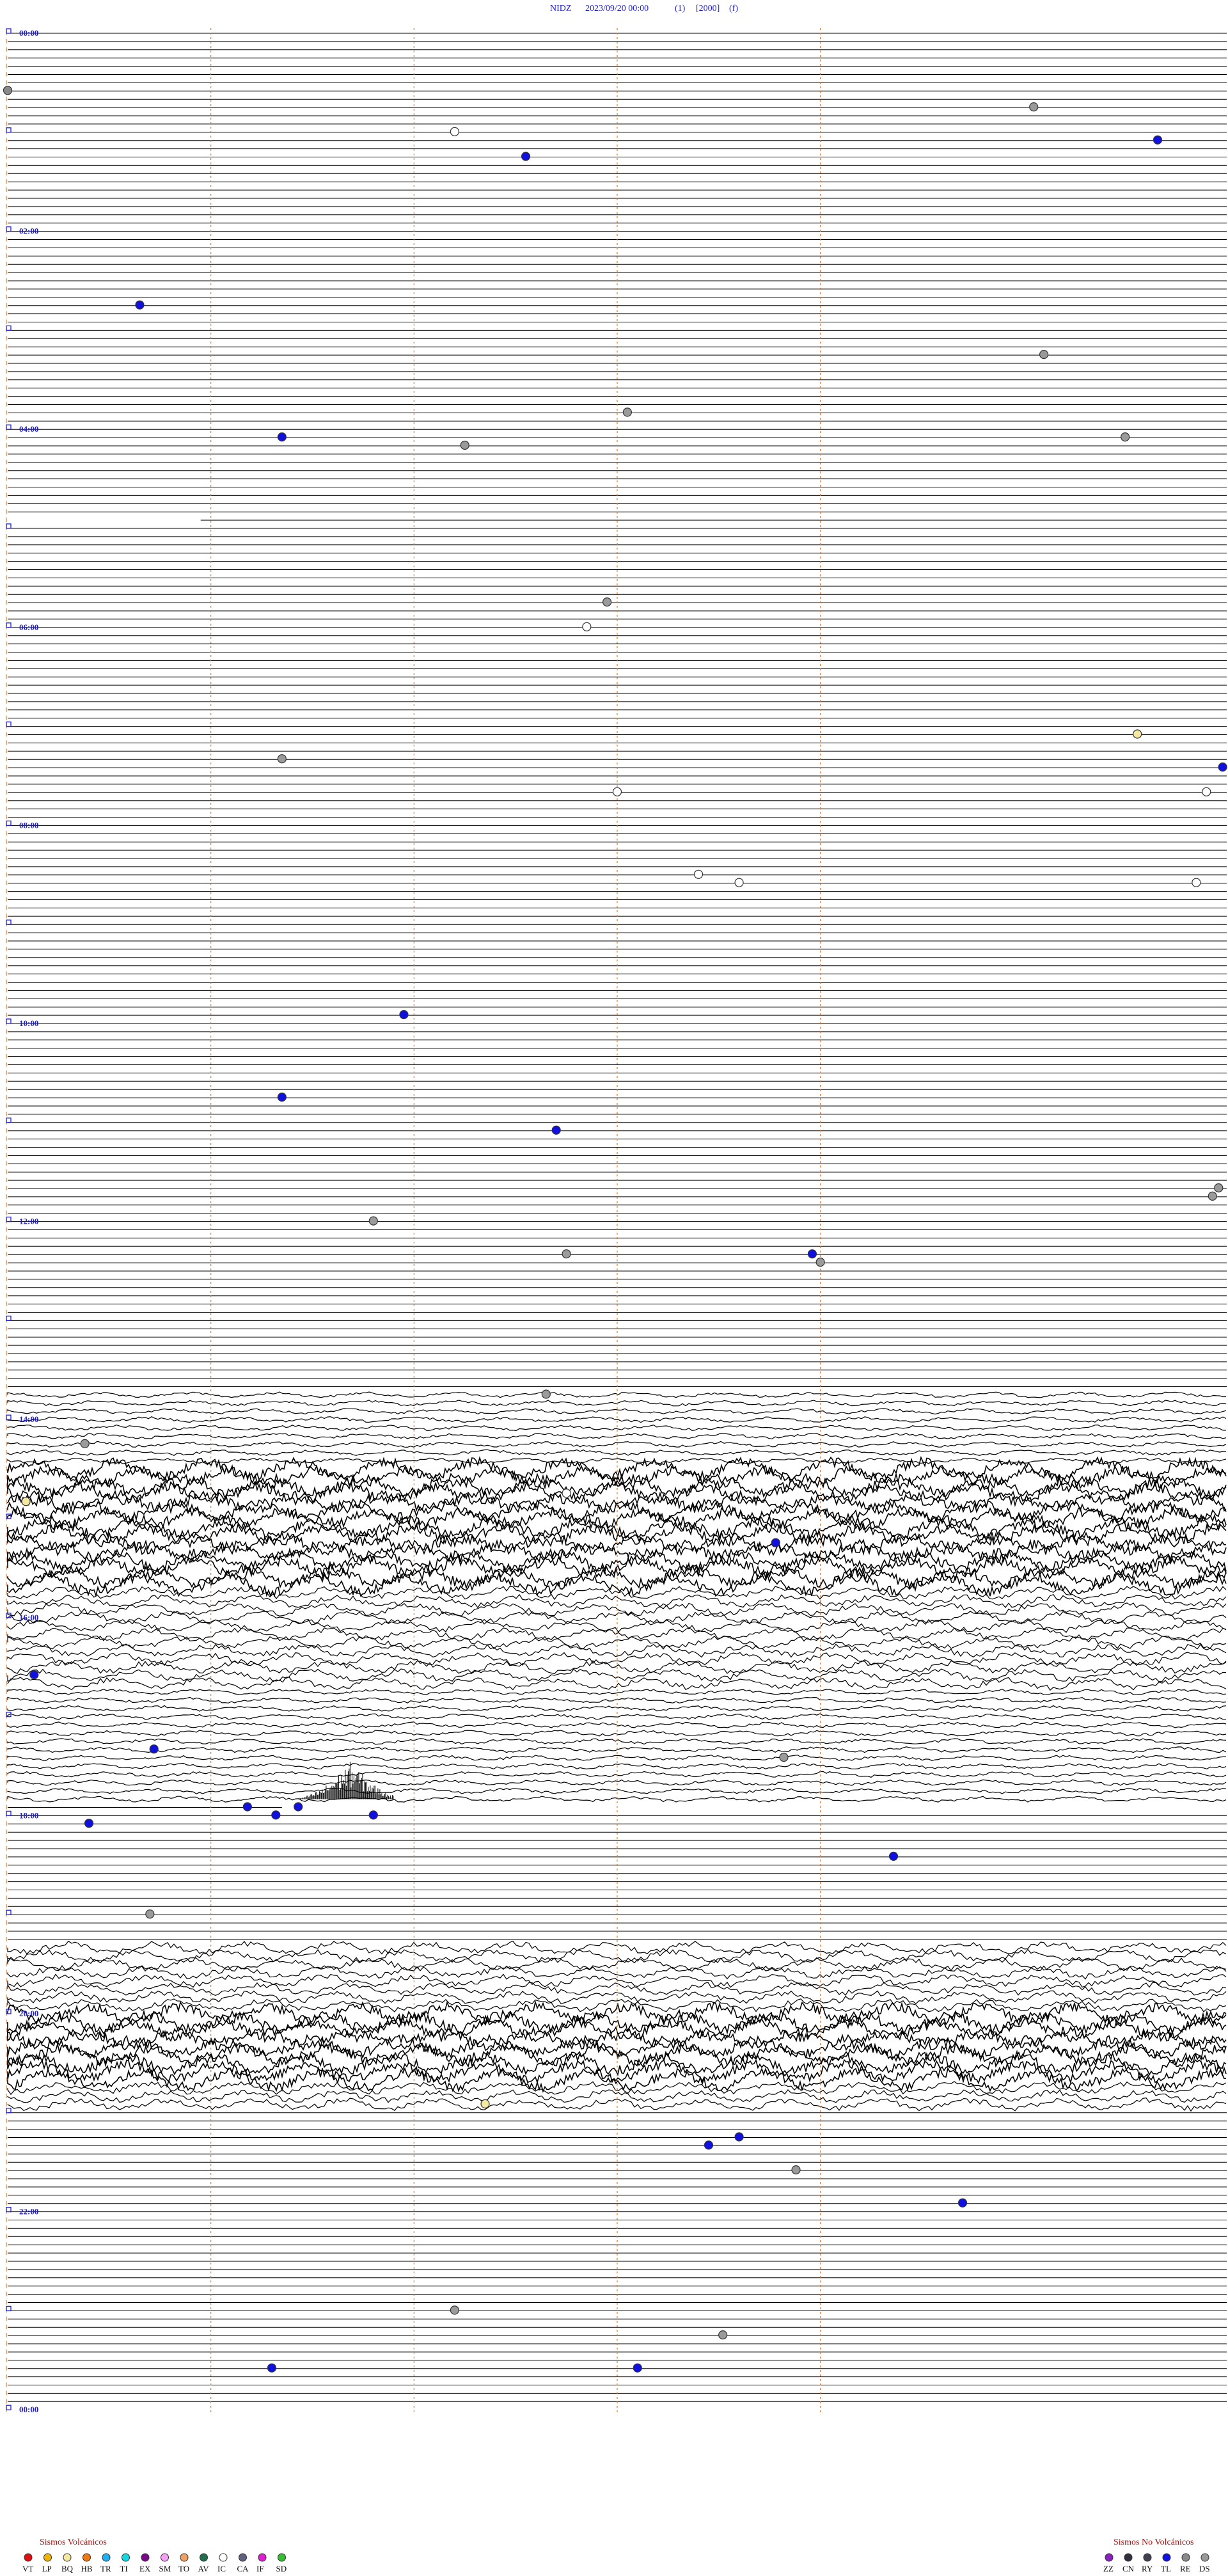  Describe the element at coordinates (165, 2557) in the screenshot. I see `legend-swatch-sm` at that location.